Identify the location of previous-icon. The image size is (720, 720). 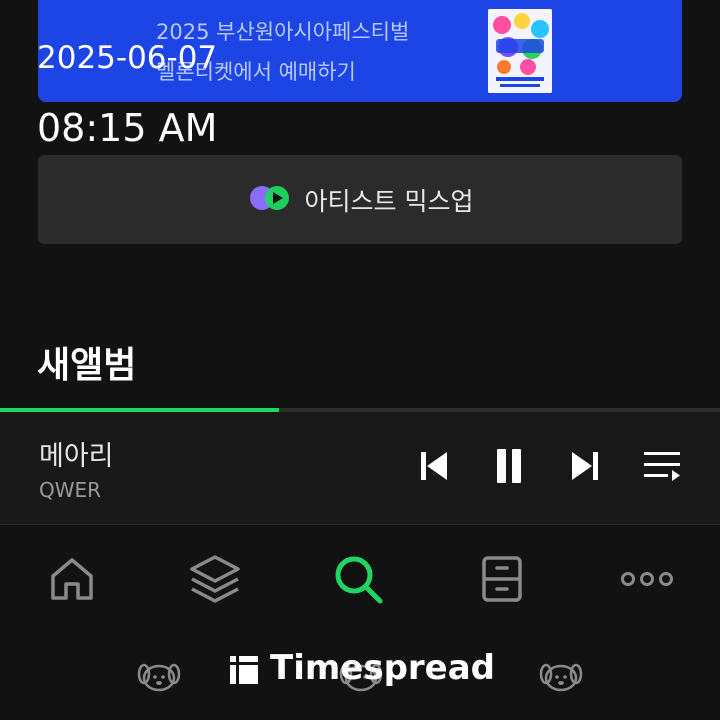
(434, 466).